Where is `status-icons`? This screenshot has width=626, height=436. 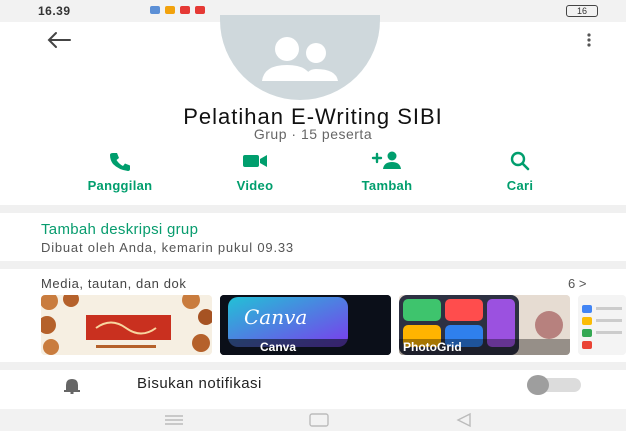 status-icons is located at coordinates (177, 10).